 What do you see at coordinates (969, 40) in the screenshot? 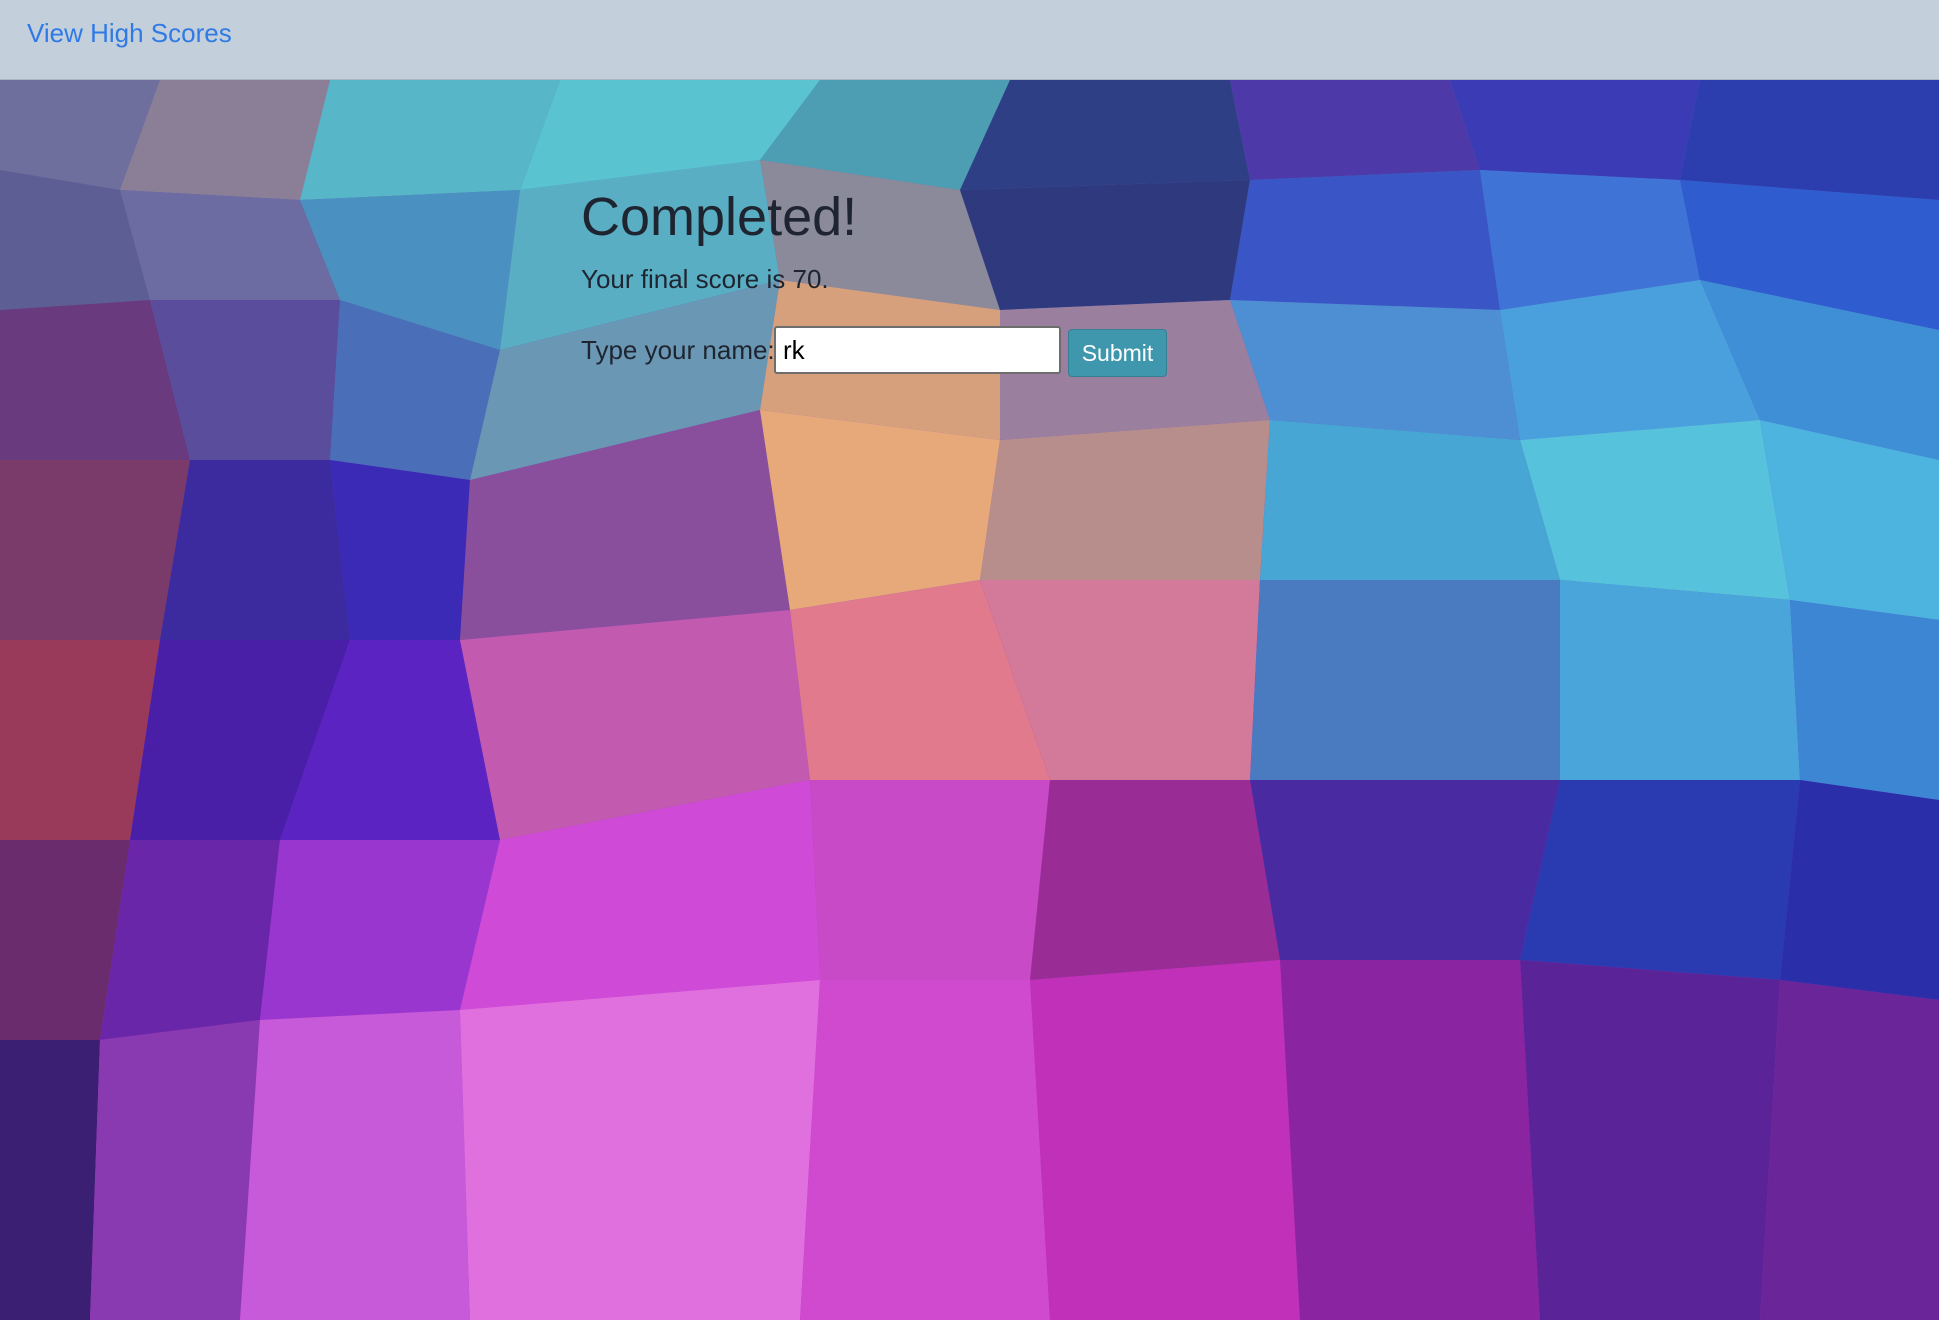
I see `top-navbar: View High Scores` at bounding box center [969, 40].